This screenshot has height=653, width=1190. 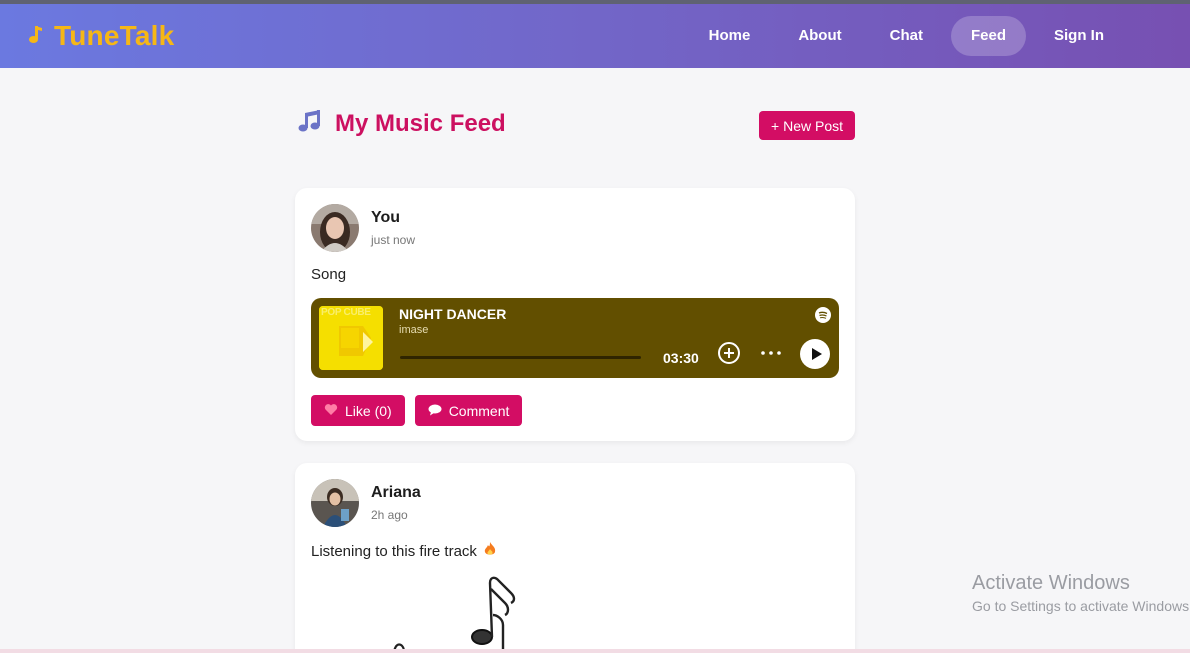 I want to click on like-label: Like (0), so click(x=368, y=410).